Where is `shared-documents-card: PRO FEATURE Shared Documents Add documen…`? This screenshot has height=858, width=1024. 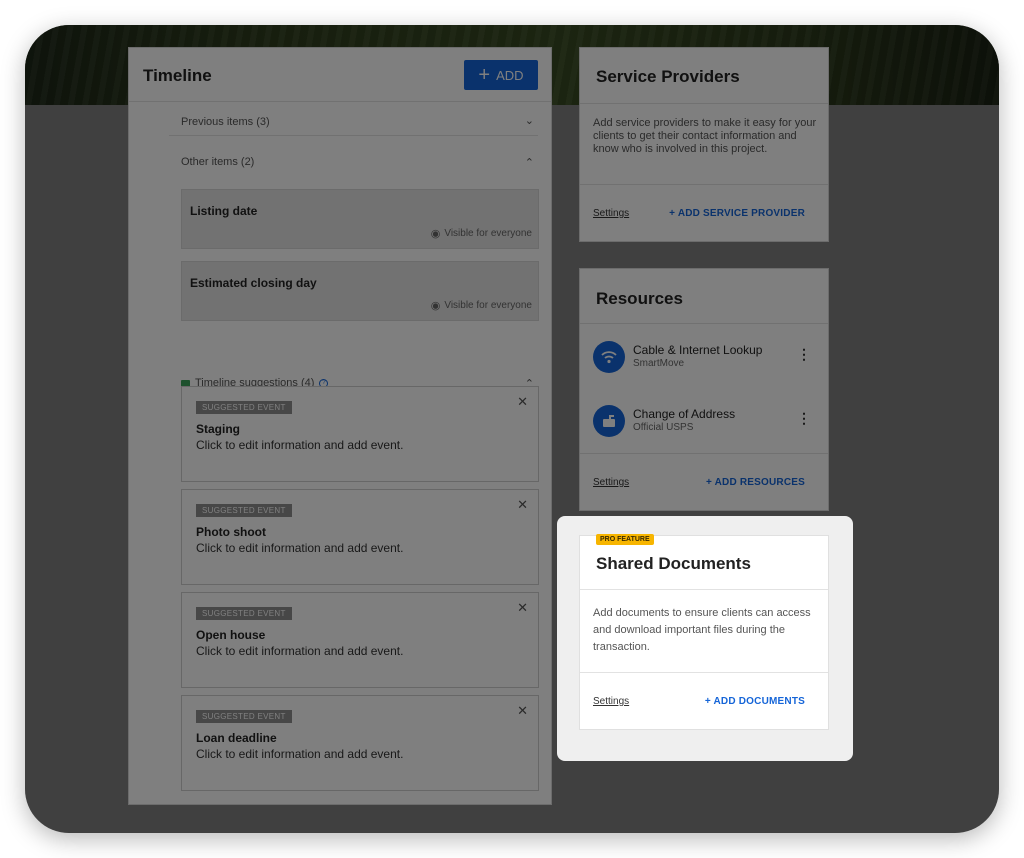
shared-documents-card: PRO FEATURE Shared Documents Add documen… is located at coordinates (704, 632).